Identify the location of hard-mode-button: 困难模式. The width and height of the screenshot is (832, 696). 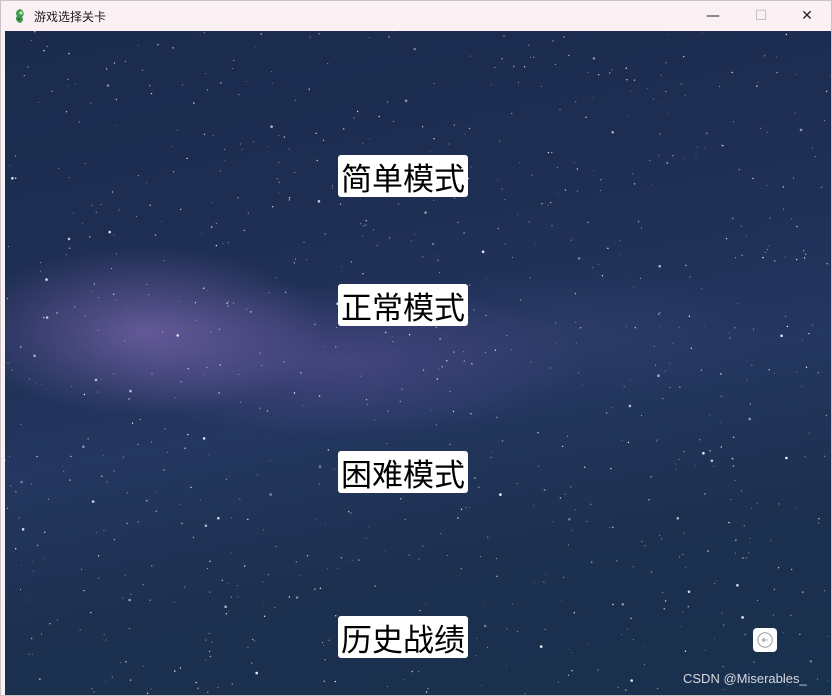
(403, 472).